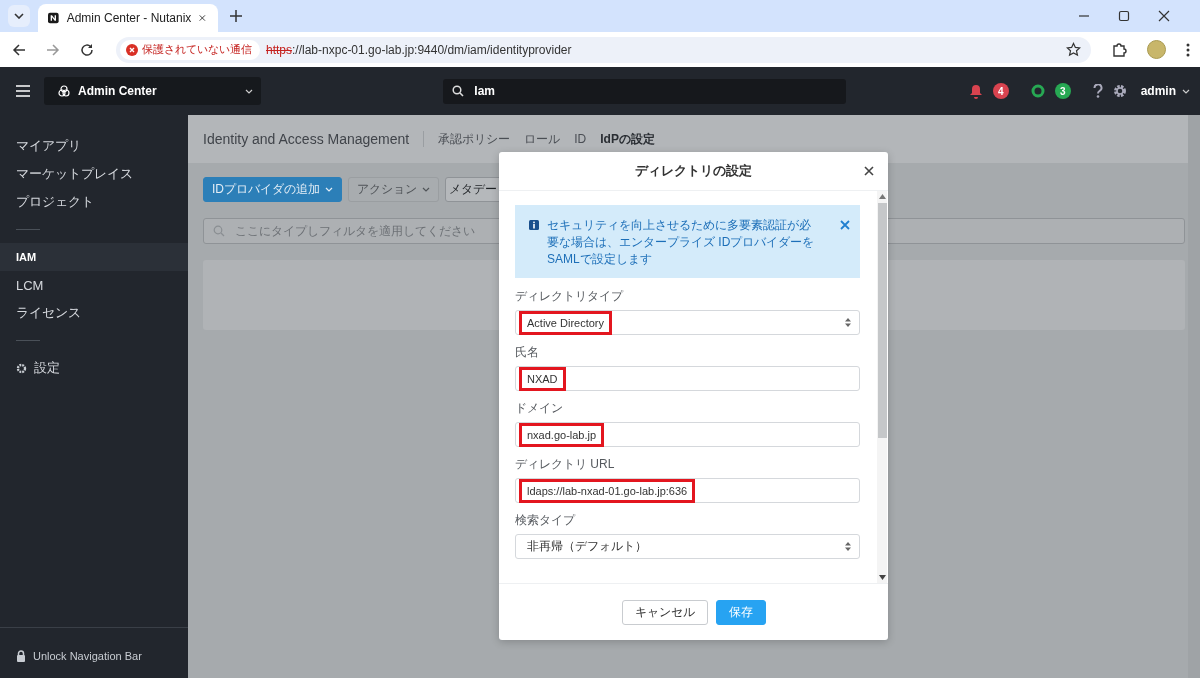  What do you see at coordinates (87, 656) in the screenshot?
I see `unlock-label: Unlock Navigation Bar` at bounding box center [87, 656].